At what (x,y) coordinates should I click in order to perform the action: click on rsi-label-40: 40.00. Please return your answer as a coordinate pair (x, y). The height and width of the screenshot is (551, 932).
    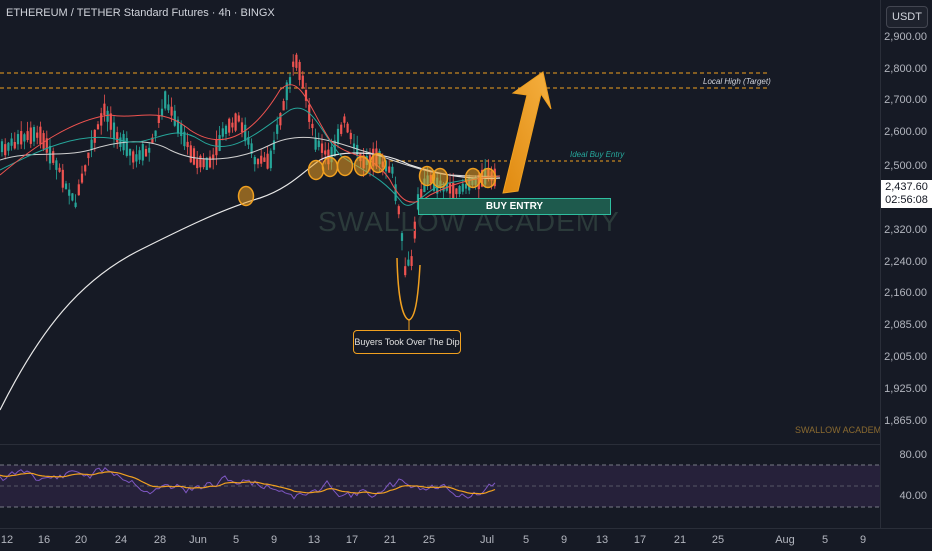
    Looking at the image, I should click on (913, 496).